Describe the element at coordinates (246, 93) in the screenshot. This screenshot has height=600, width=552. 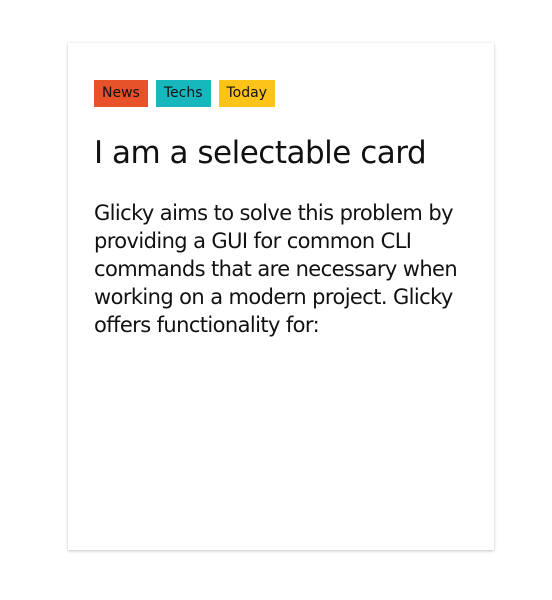
I see `tag-today: Today` at that location.